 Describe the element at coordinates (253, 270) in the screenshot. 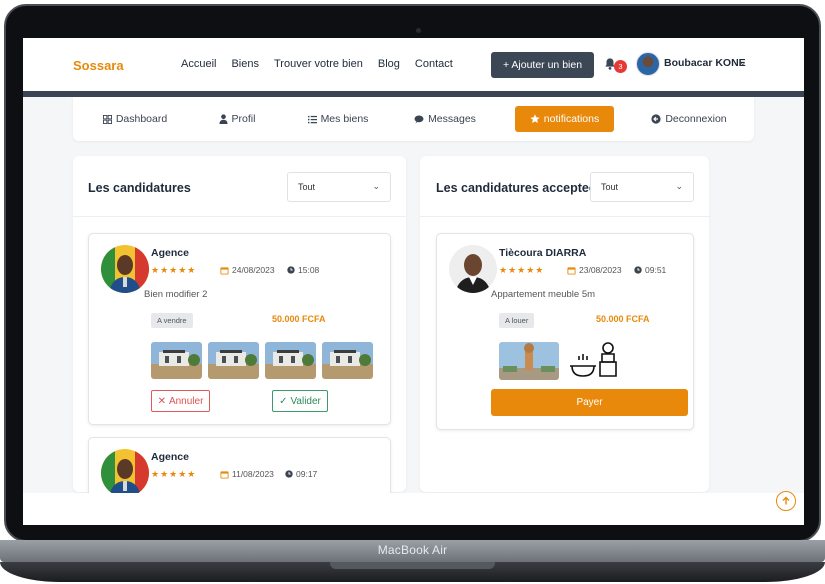

I see `date-text: 24/08/2023` at that location.